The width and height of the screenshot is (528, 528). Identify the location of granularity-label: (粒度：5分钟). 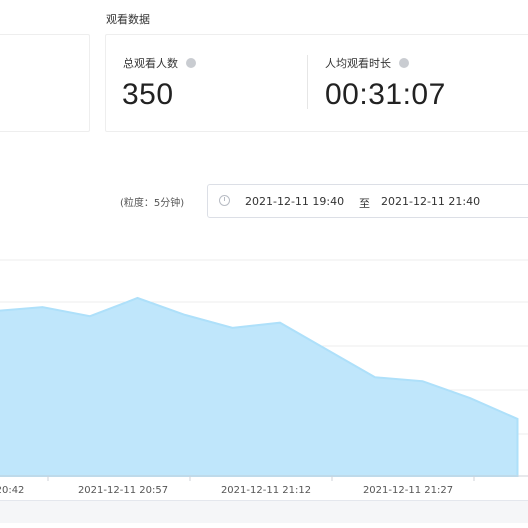
(152, 203).